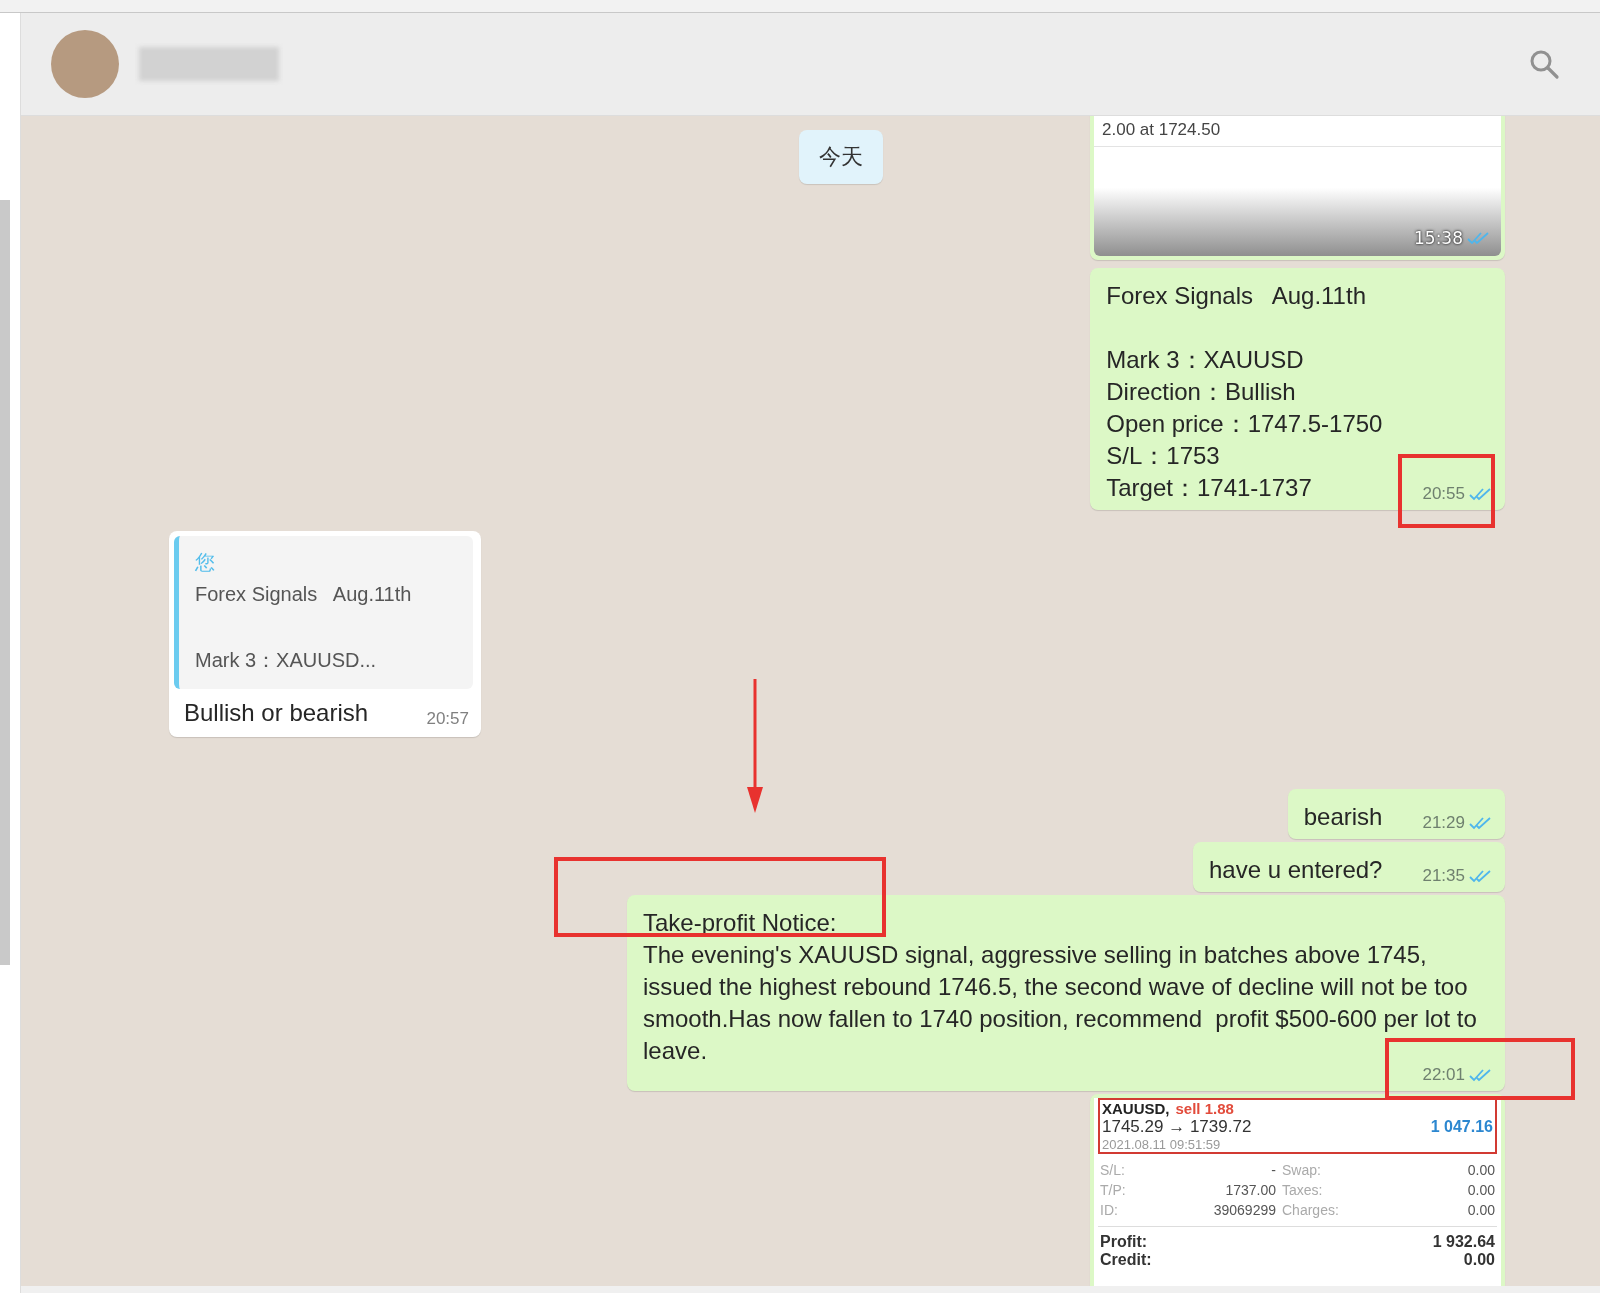 This screenshot has width=1600, height=1293. I want to click on total-label: Profit:, so click(1124, 1242).